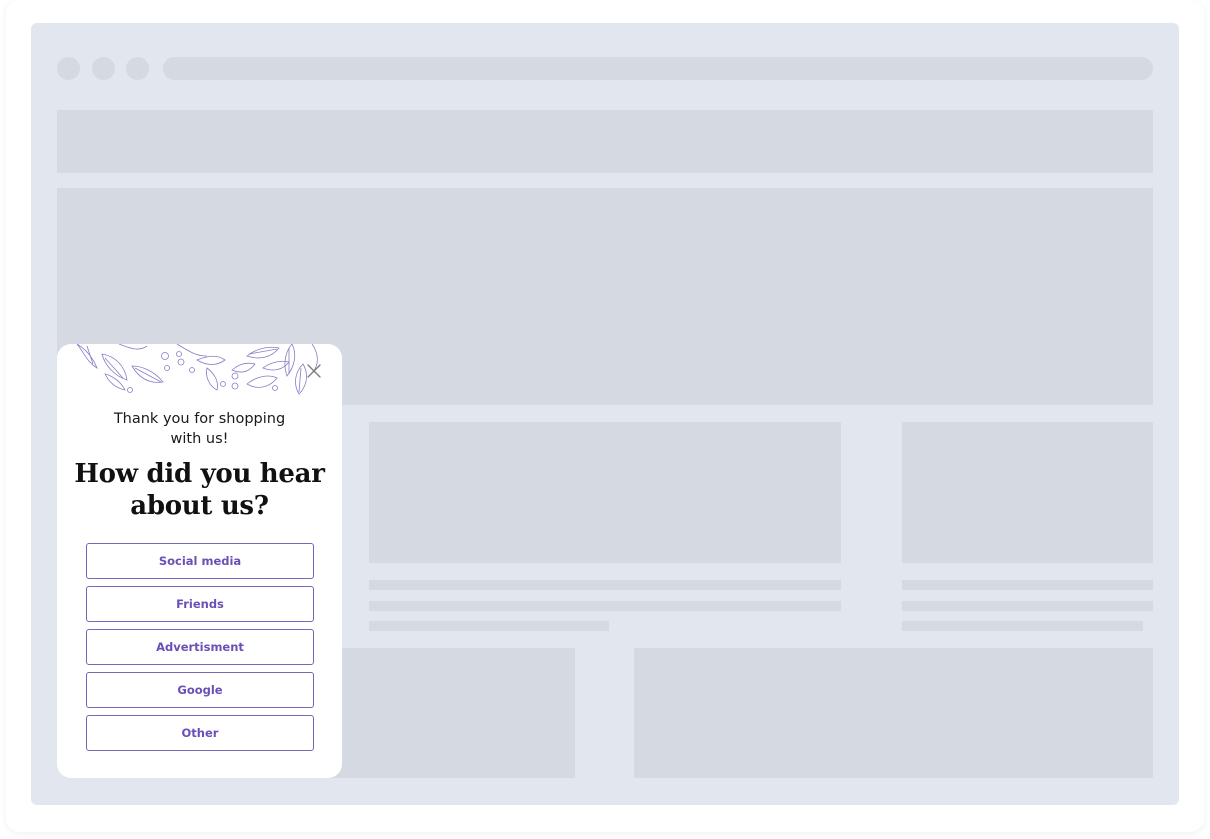 The width and height of the screenshot is (1210, 839). I want to click on window-dot-maximize, so click(137, 68).